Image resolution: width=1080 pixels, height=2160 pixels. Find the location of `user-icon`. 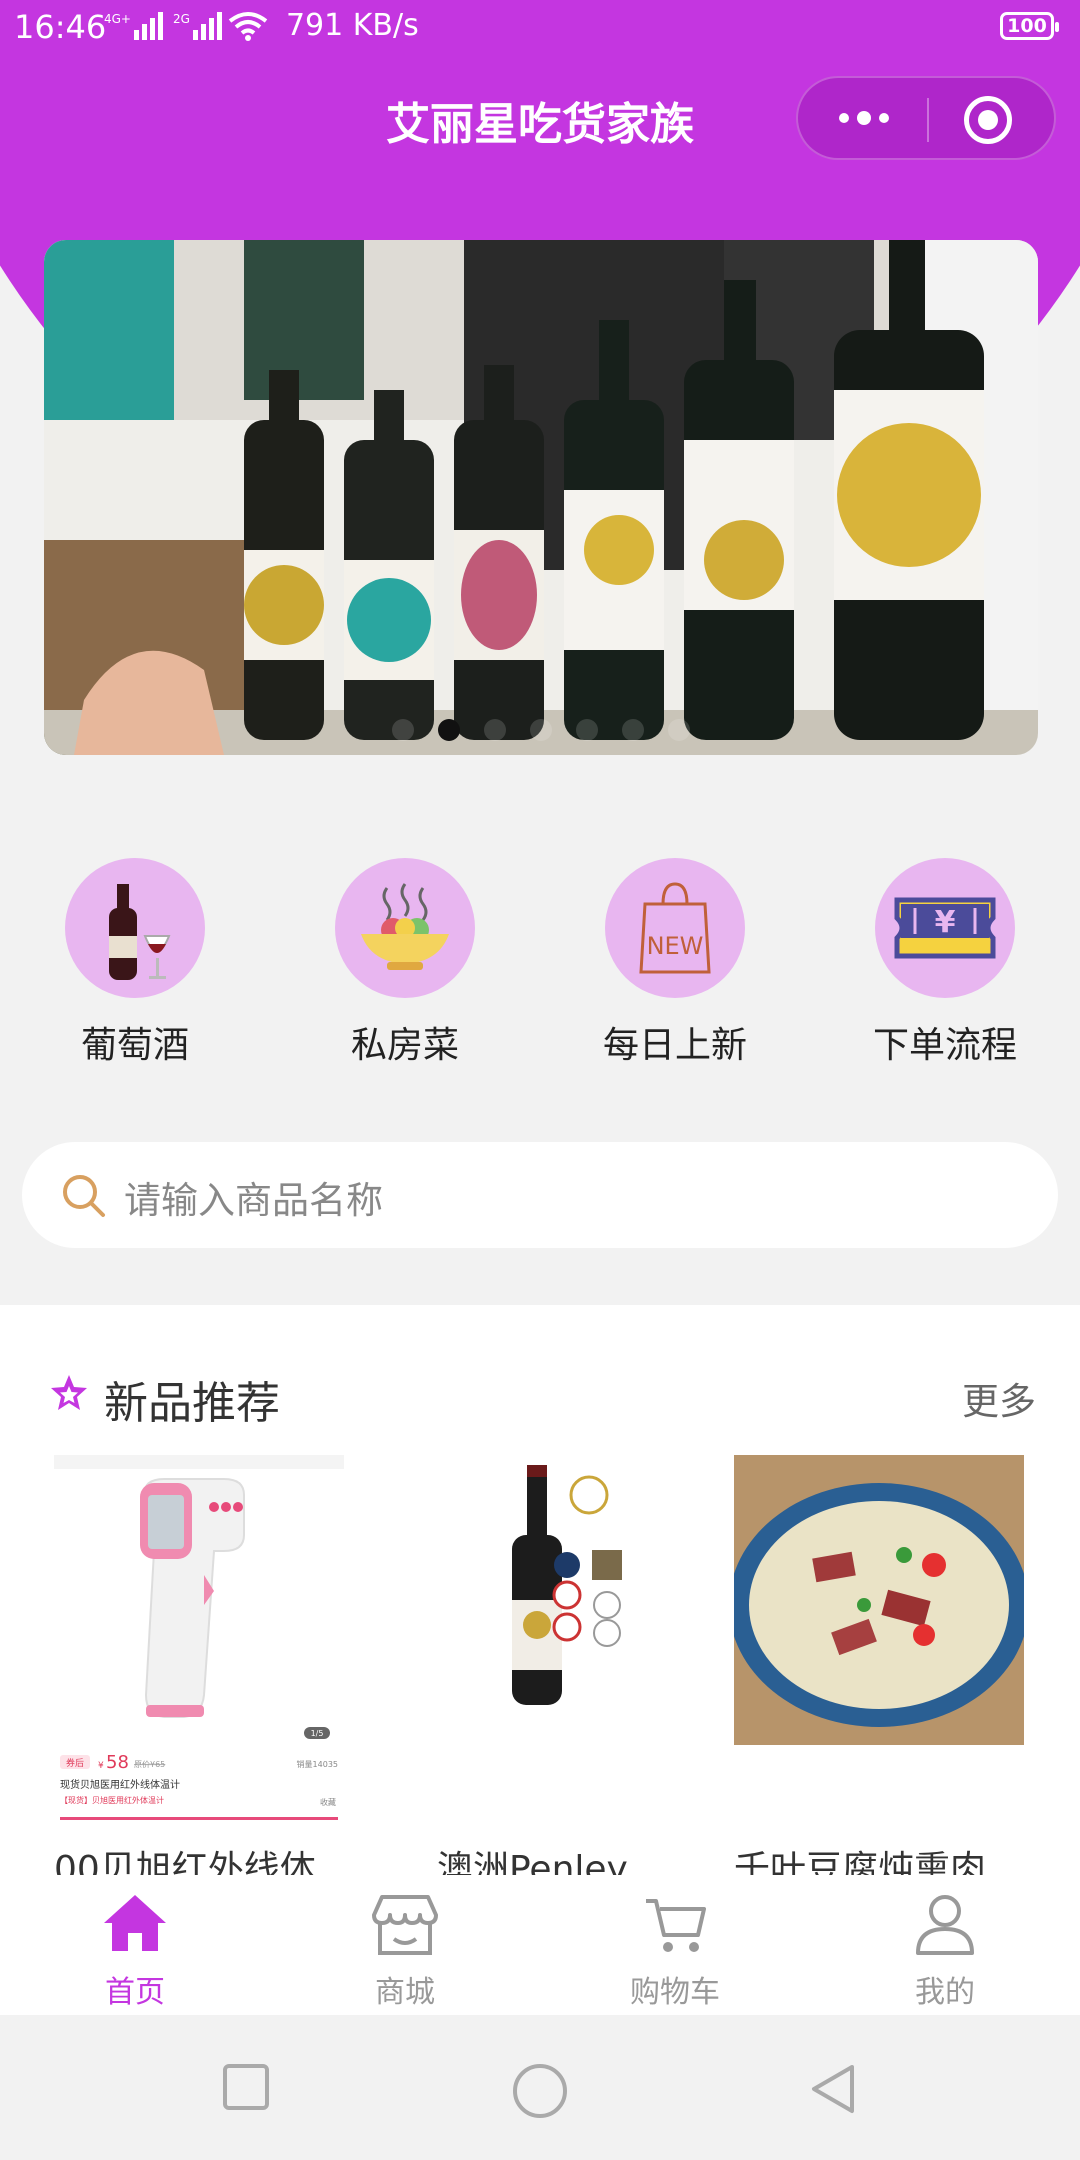

user-icon is located at coordinates (945, 1925).